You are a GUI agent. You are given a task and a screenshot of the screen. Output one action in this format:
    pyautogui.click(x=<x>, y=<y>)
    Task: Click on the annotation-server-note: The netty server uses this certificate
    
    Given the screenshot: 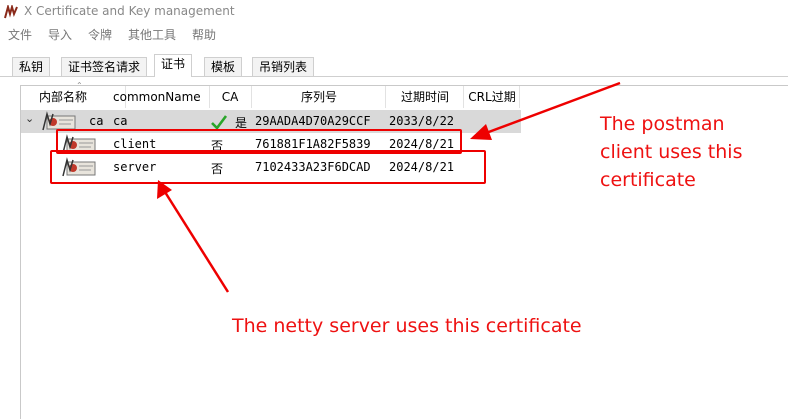 What is the action you would take?
    pyautogui.click(x=407, y=326)
    